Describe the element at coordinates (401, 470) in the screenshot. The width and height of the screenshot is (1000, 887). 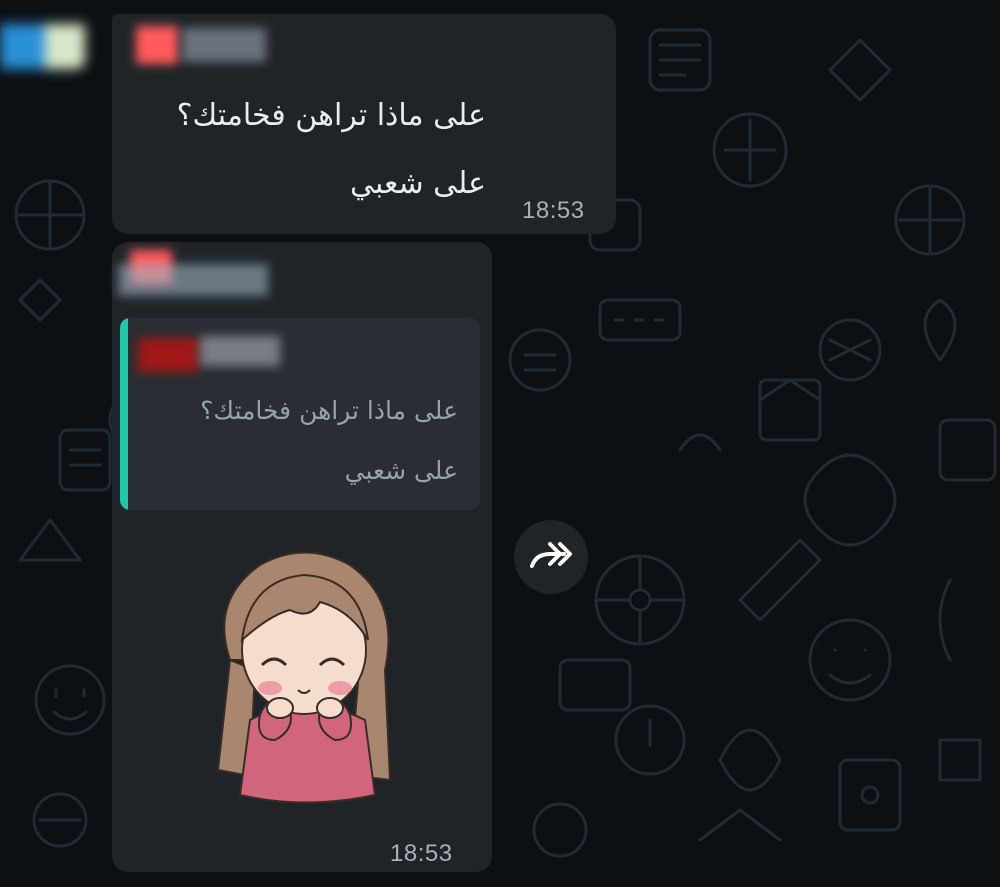
I see `quoted-text-line: على شعبي` at that location.